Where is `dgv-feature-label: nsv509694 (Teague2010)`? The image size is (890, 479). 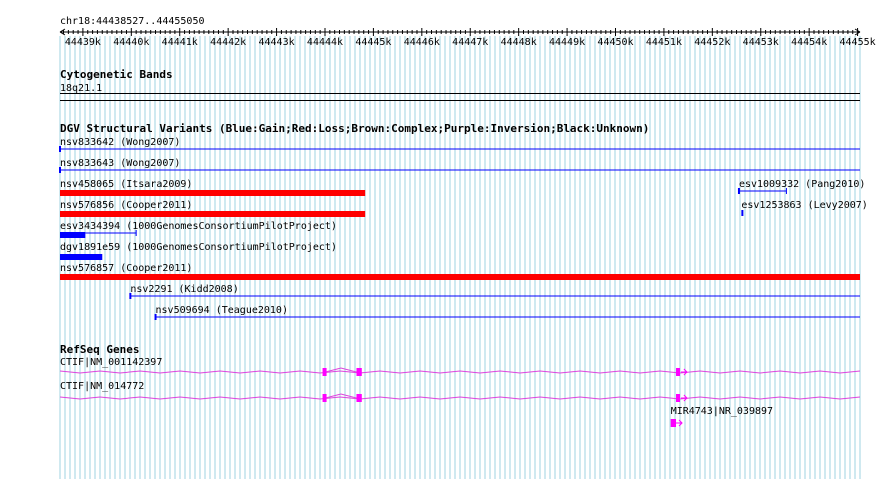
dgv-feature-label: nsv509694 (Teague2010) is located at coordinates (222, 310).